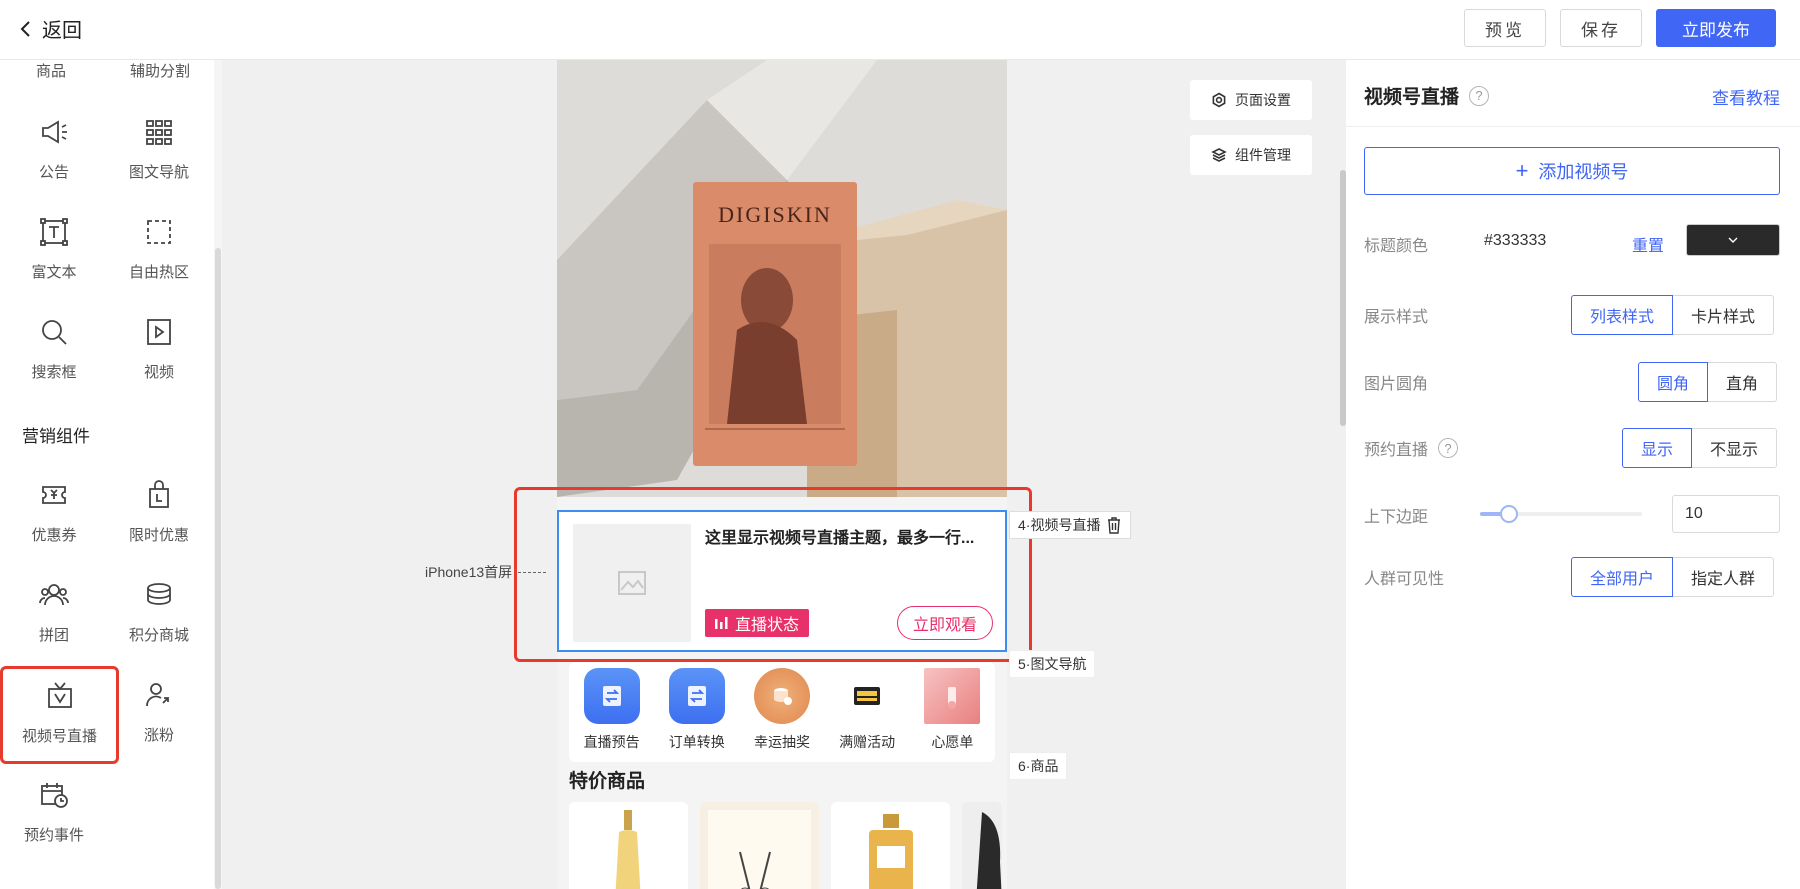 This screenshot has width=1800, height=889. I want to click on publish-button: 立即发布, so click(1716, 28).